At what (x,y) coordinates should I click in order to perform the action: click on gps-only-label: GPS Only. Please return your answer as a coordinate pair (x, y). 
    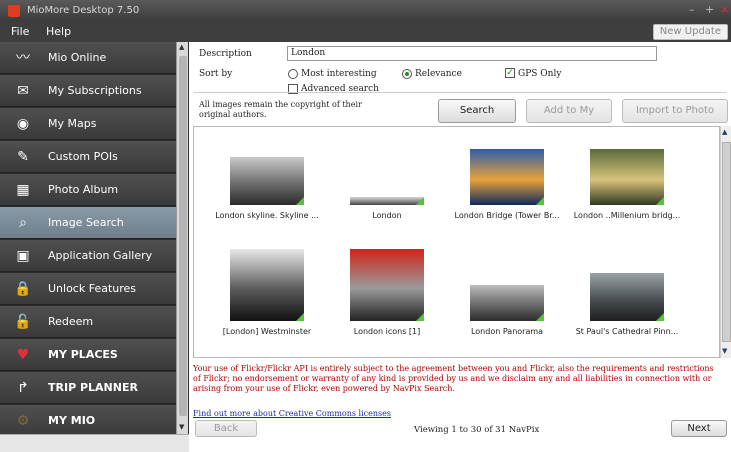
    Looking at the image, I should click on (540, 74).